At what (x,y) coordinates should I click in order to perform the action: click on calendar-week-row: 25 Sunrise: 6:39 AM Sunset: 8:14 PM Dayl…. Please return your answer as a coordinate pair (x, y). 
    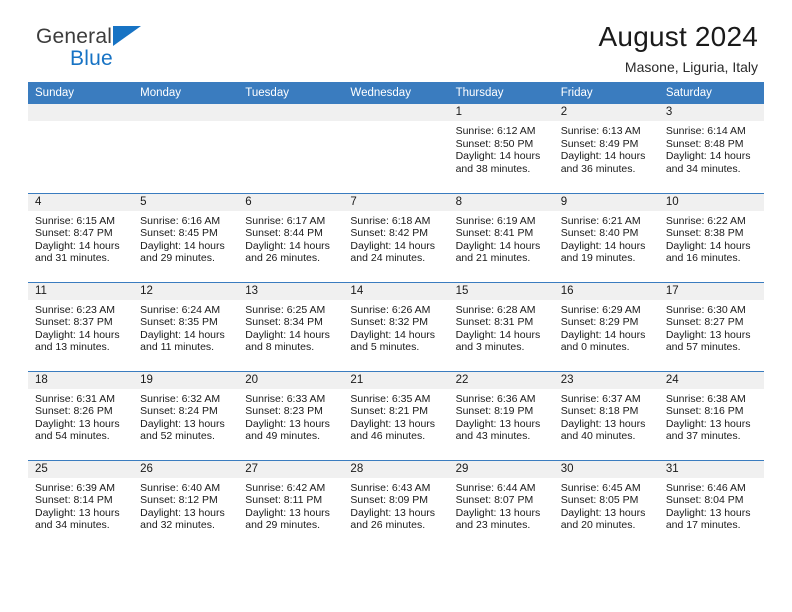
    Looking at the image, I should click on (396, 504).